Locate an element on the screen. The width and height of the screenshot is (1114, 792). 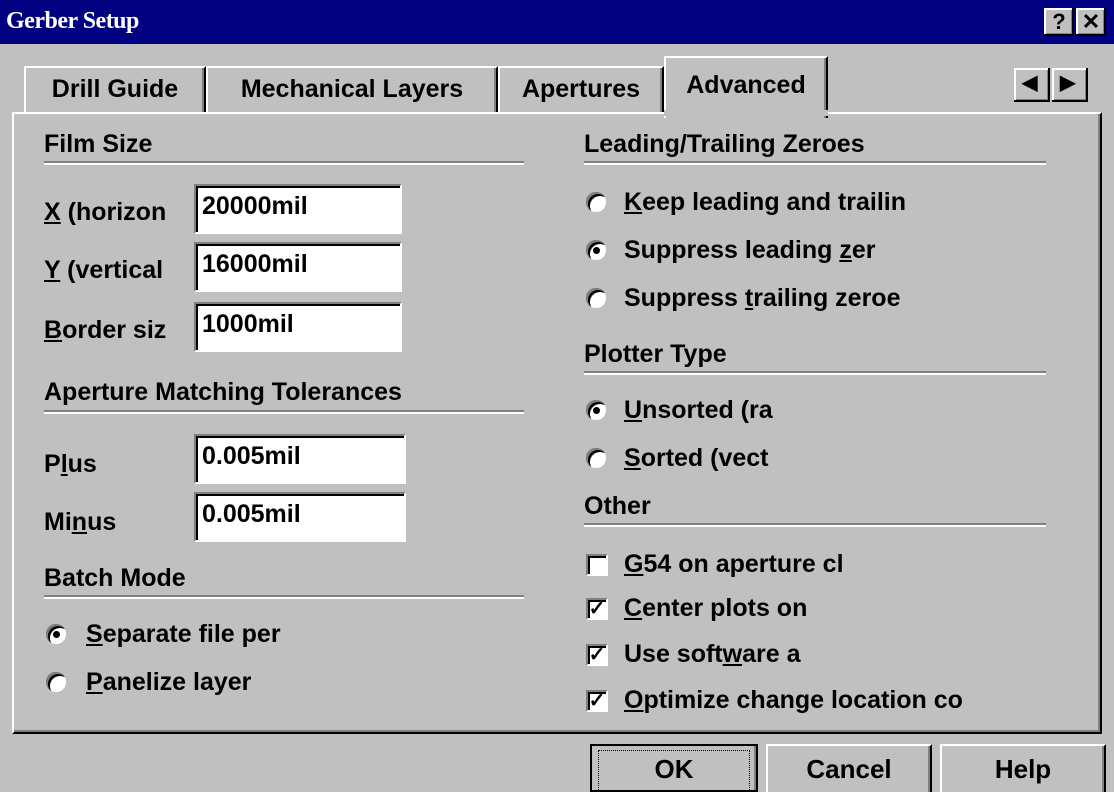
suppress-trailing-label: Suppress trailing zeroe is located at coordinates (762, 298).